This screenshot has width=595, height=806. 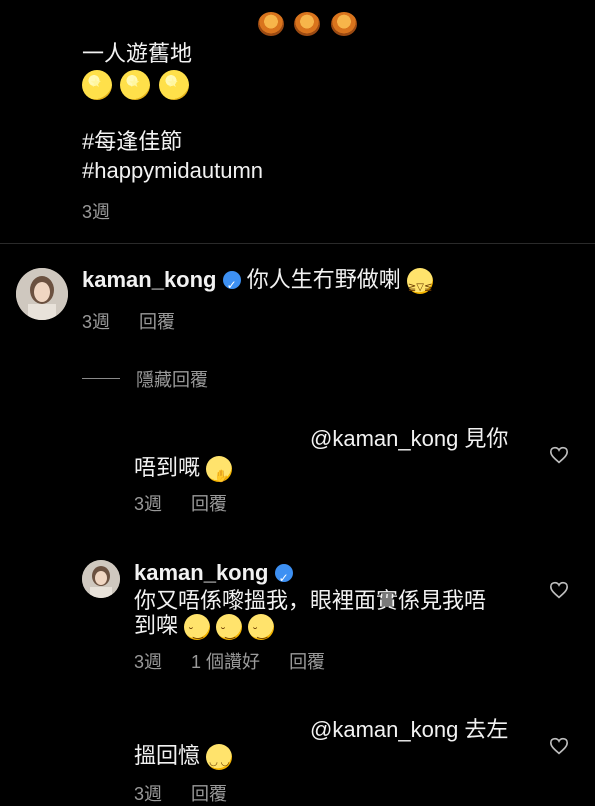 I want to click on relieved-face-emoji, so click(x=219, y=760).